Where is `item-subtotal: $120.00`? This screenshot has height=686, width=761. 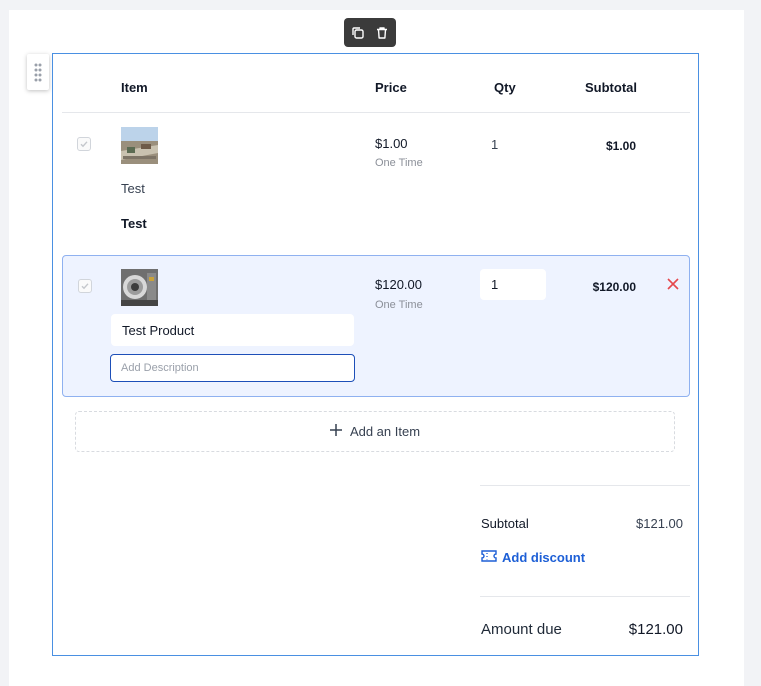
item-subtotal: $120.00 is located at coordinates (614, 287).